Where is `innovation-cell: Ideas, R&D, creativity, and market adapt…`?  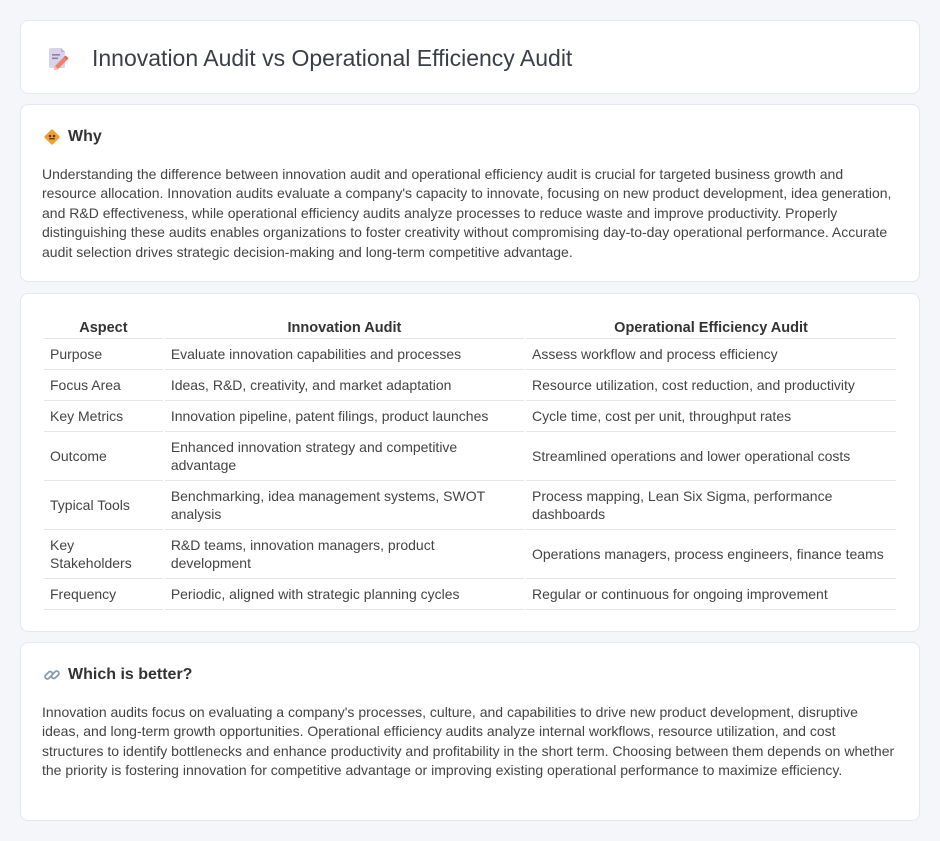
innovation-cell: Ideas, R&D, creativity, and market adapt… is located at coordinates (344, 385).